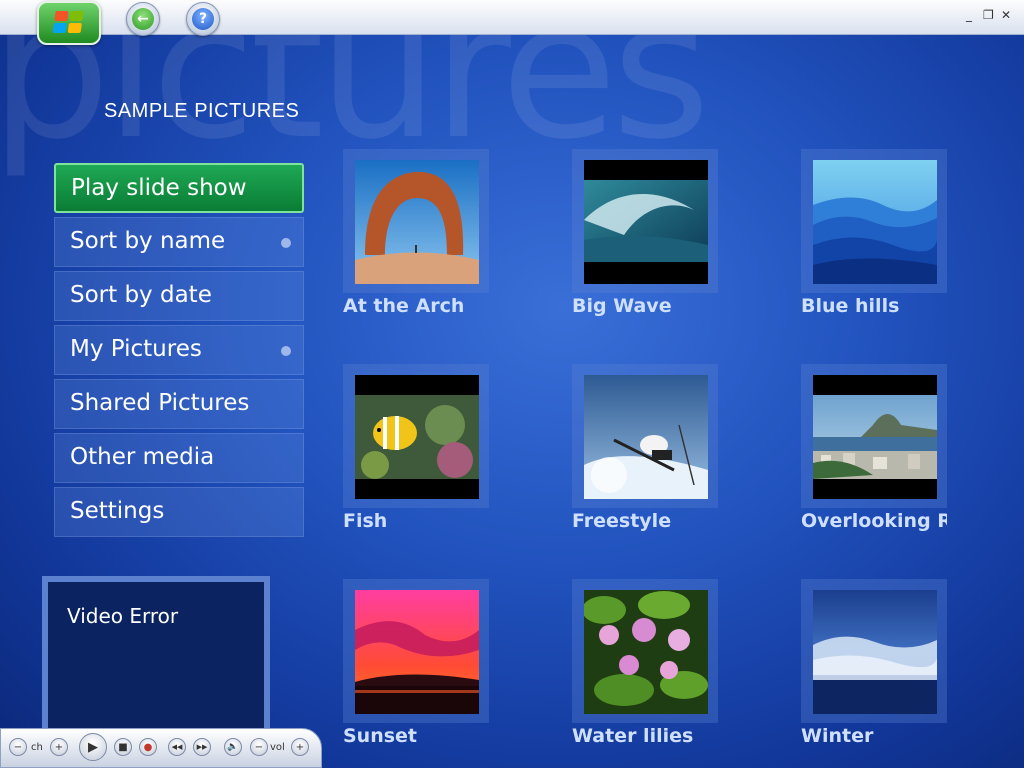 This screenshot has height=768, width=1024. I want to click on hills-thumbnail, so click(875, 222).